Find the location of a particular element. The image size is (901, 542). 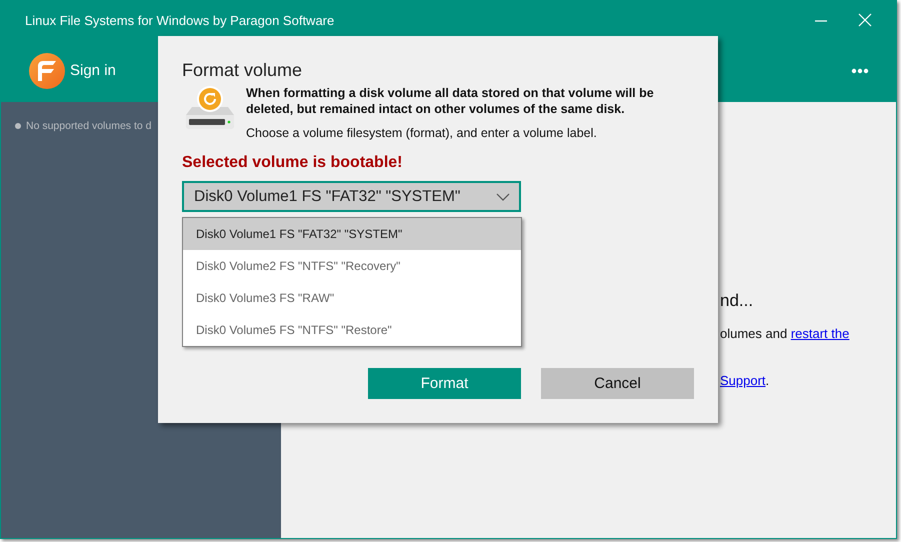

cancel-button: Cancel is located at coordinates (617, 383).